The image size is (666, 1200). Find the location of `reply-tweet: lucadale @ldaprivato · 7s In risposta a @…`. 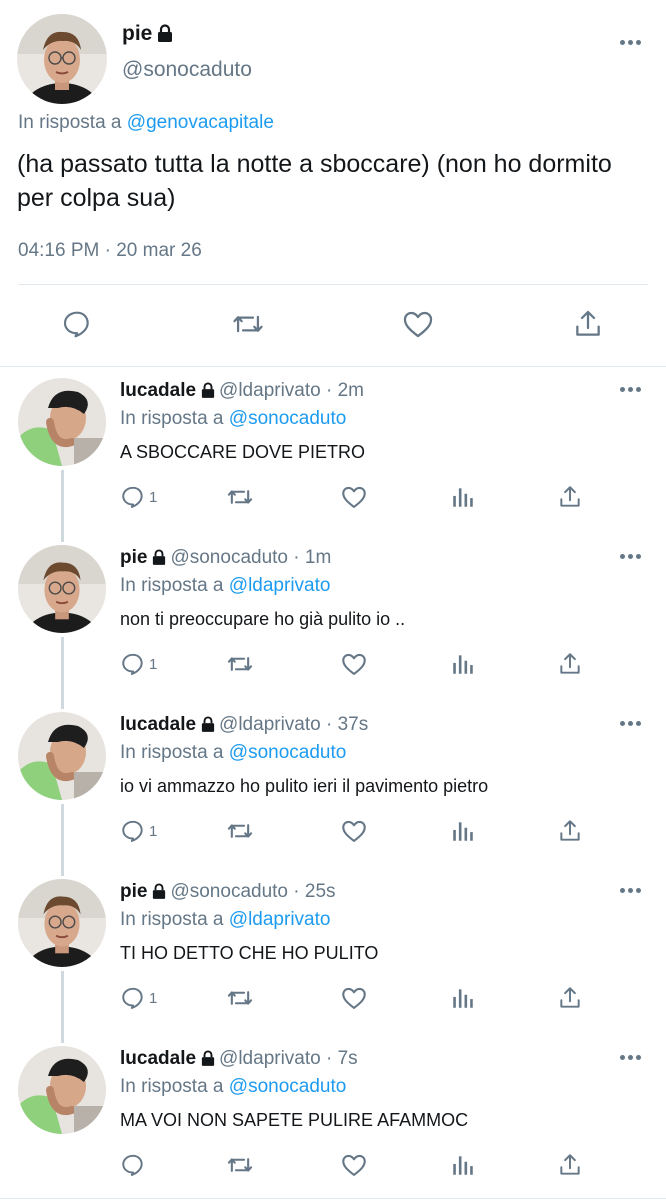

reply-tweet: lucadale @ldaprivato · 7s In risposta a @… is located at coordinates (333, 1123).